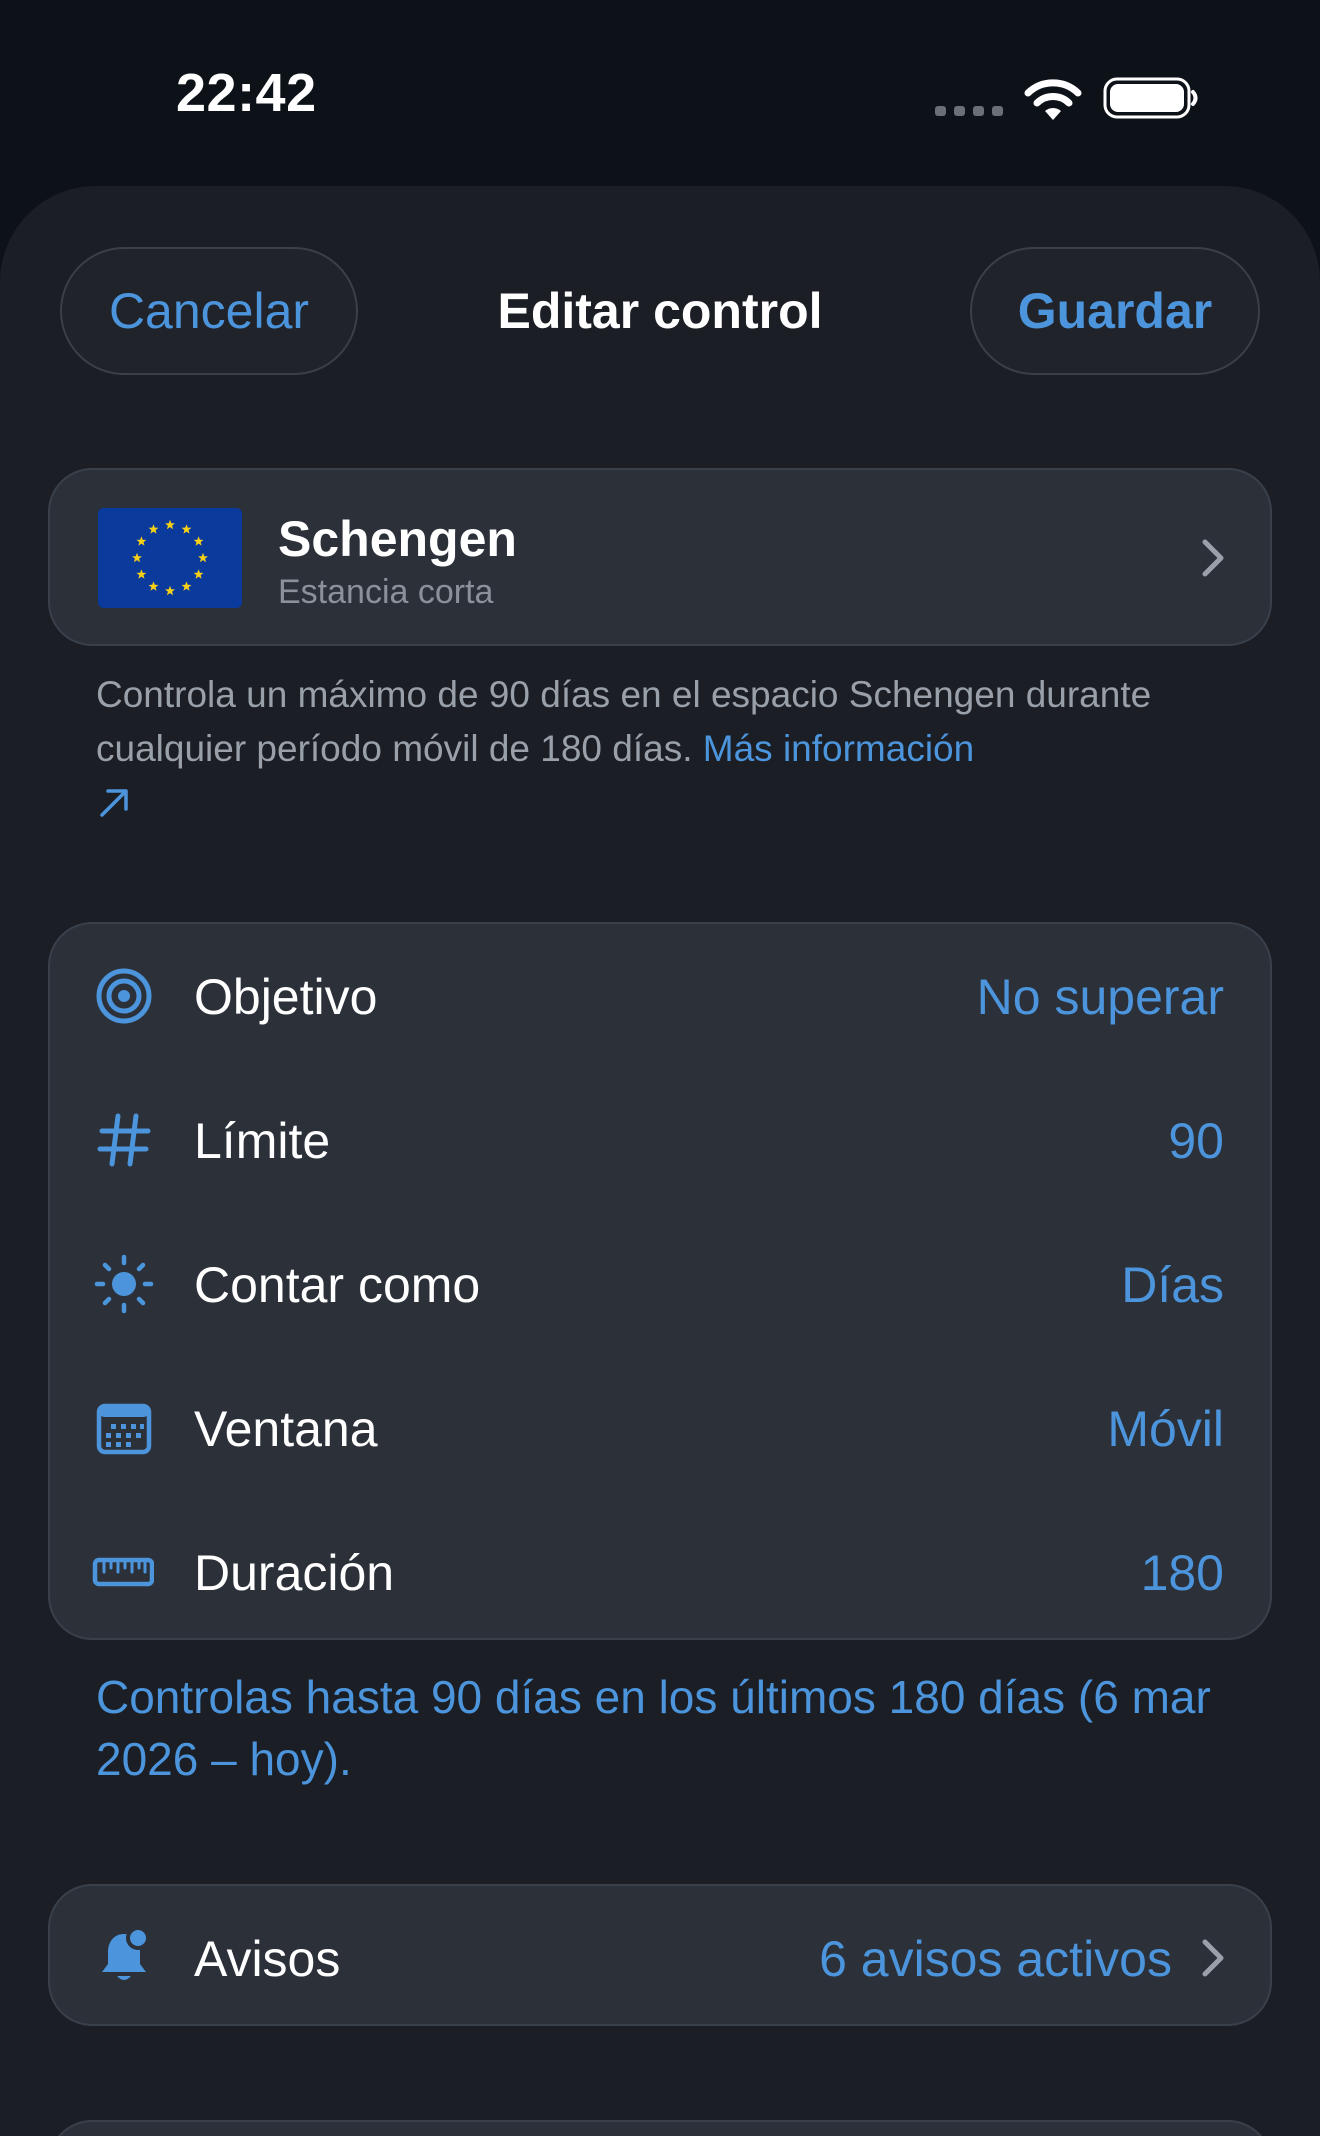 This screenshot has width=1320, height=2136. I want to click on bell-badge-icon, so click(126, 1953).